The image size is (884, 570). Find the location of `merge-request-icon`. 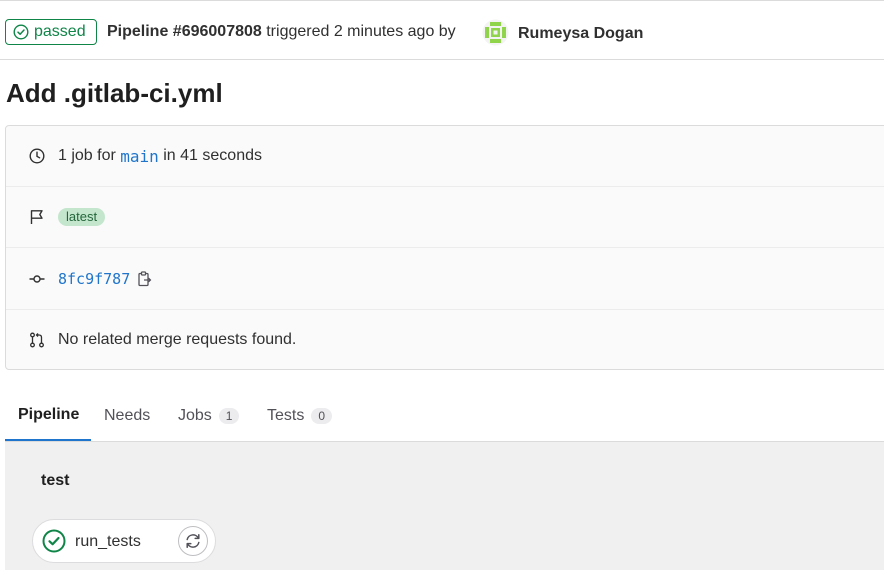

merge-request-icon is located at coordinates (37, 339).